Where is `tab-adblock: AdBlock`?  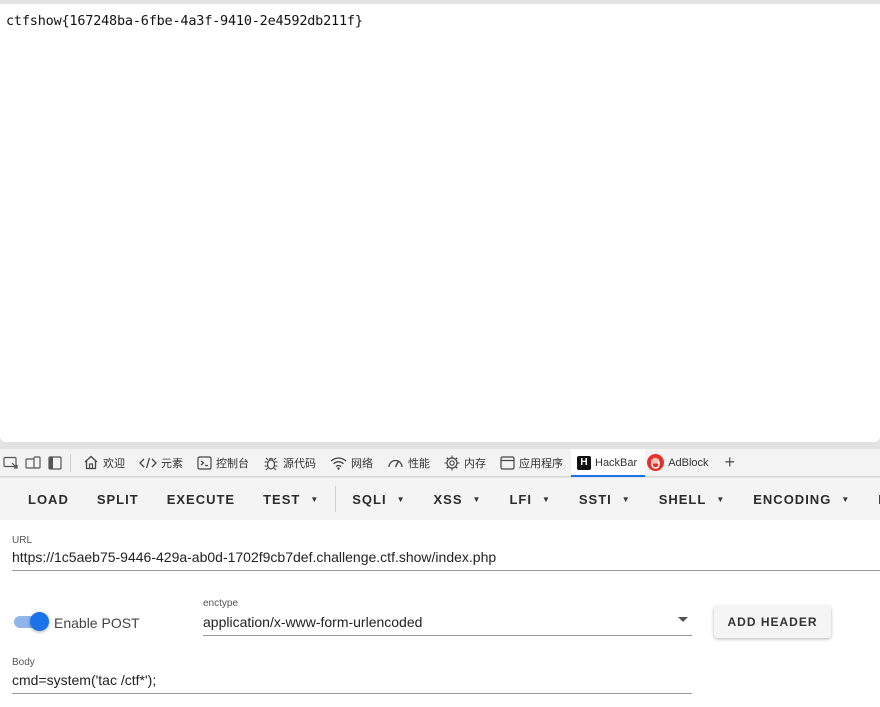
tab-adblock: AdBlock is located at coordinates (680, 463).